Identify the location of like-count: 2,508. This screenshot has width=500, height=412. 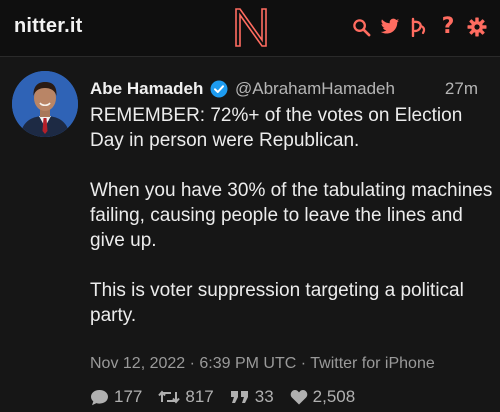
(334, 396).